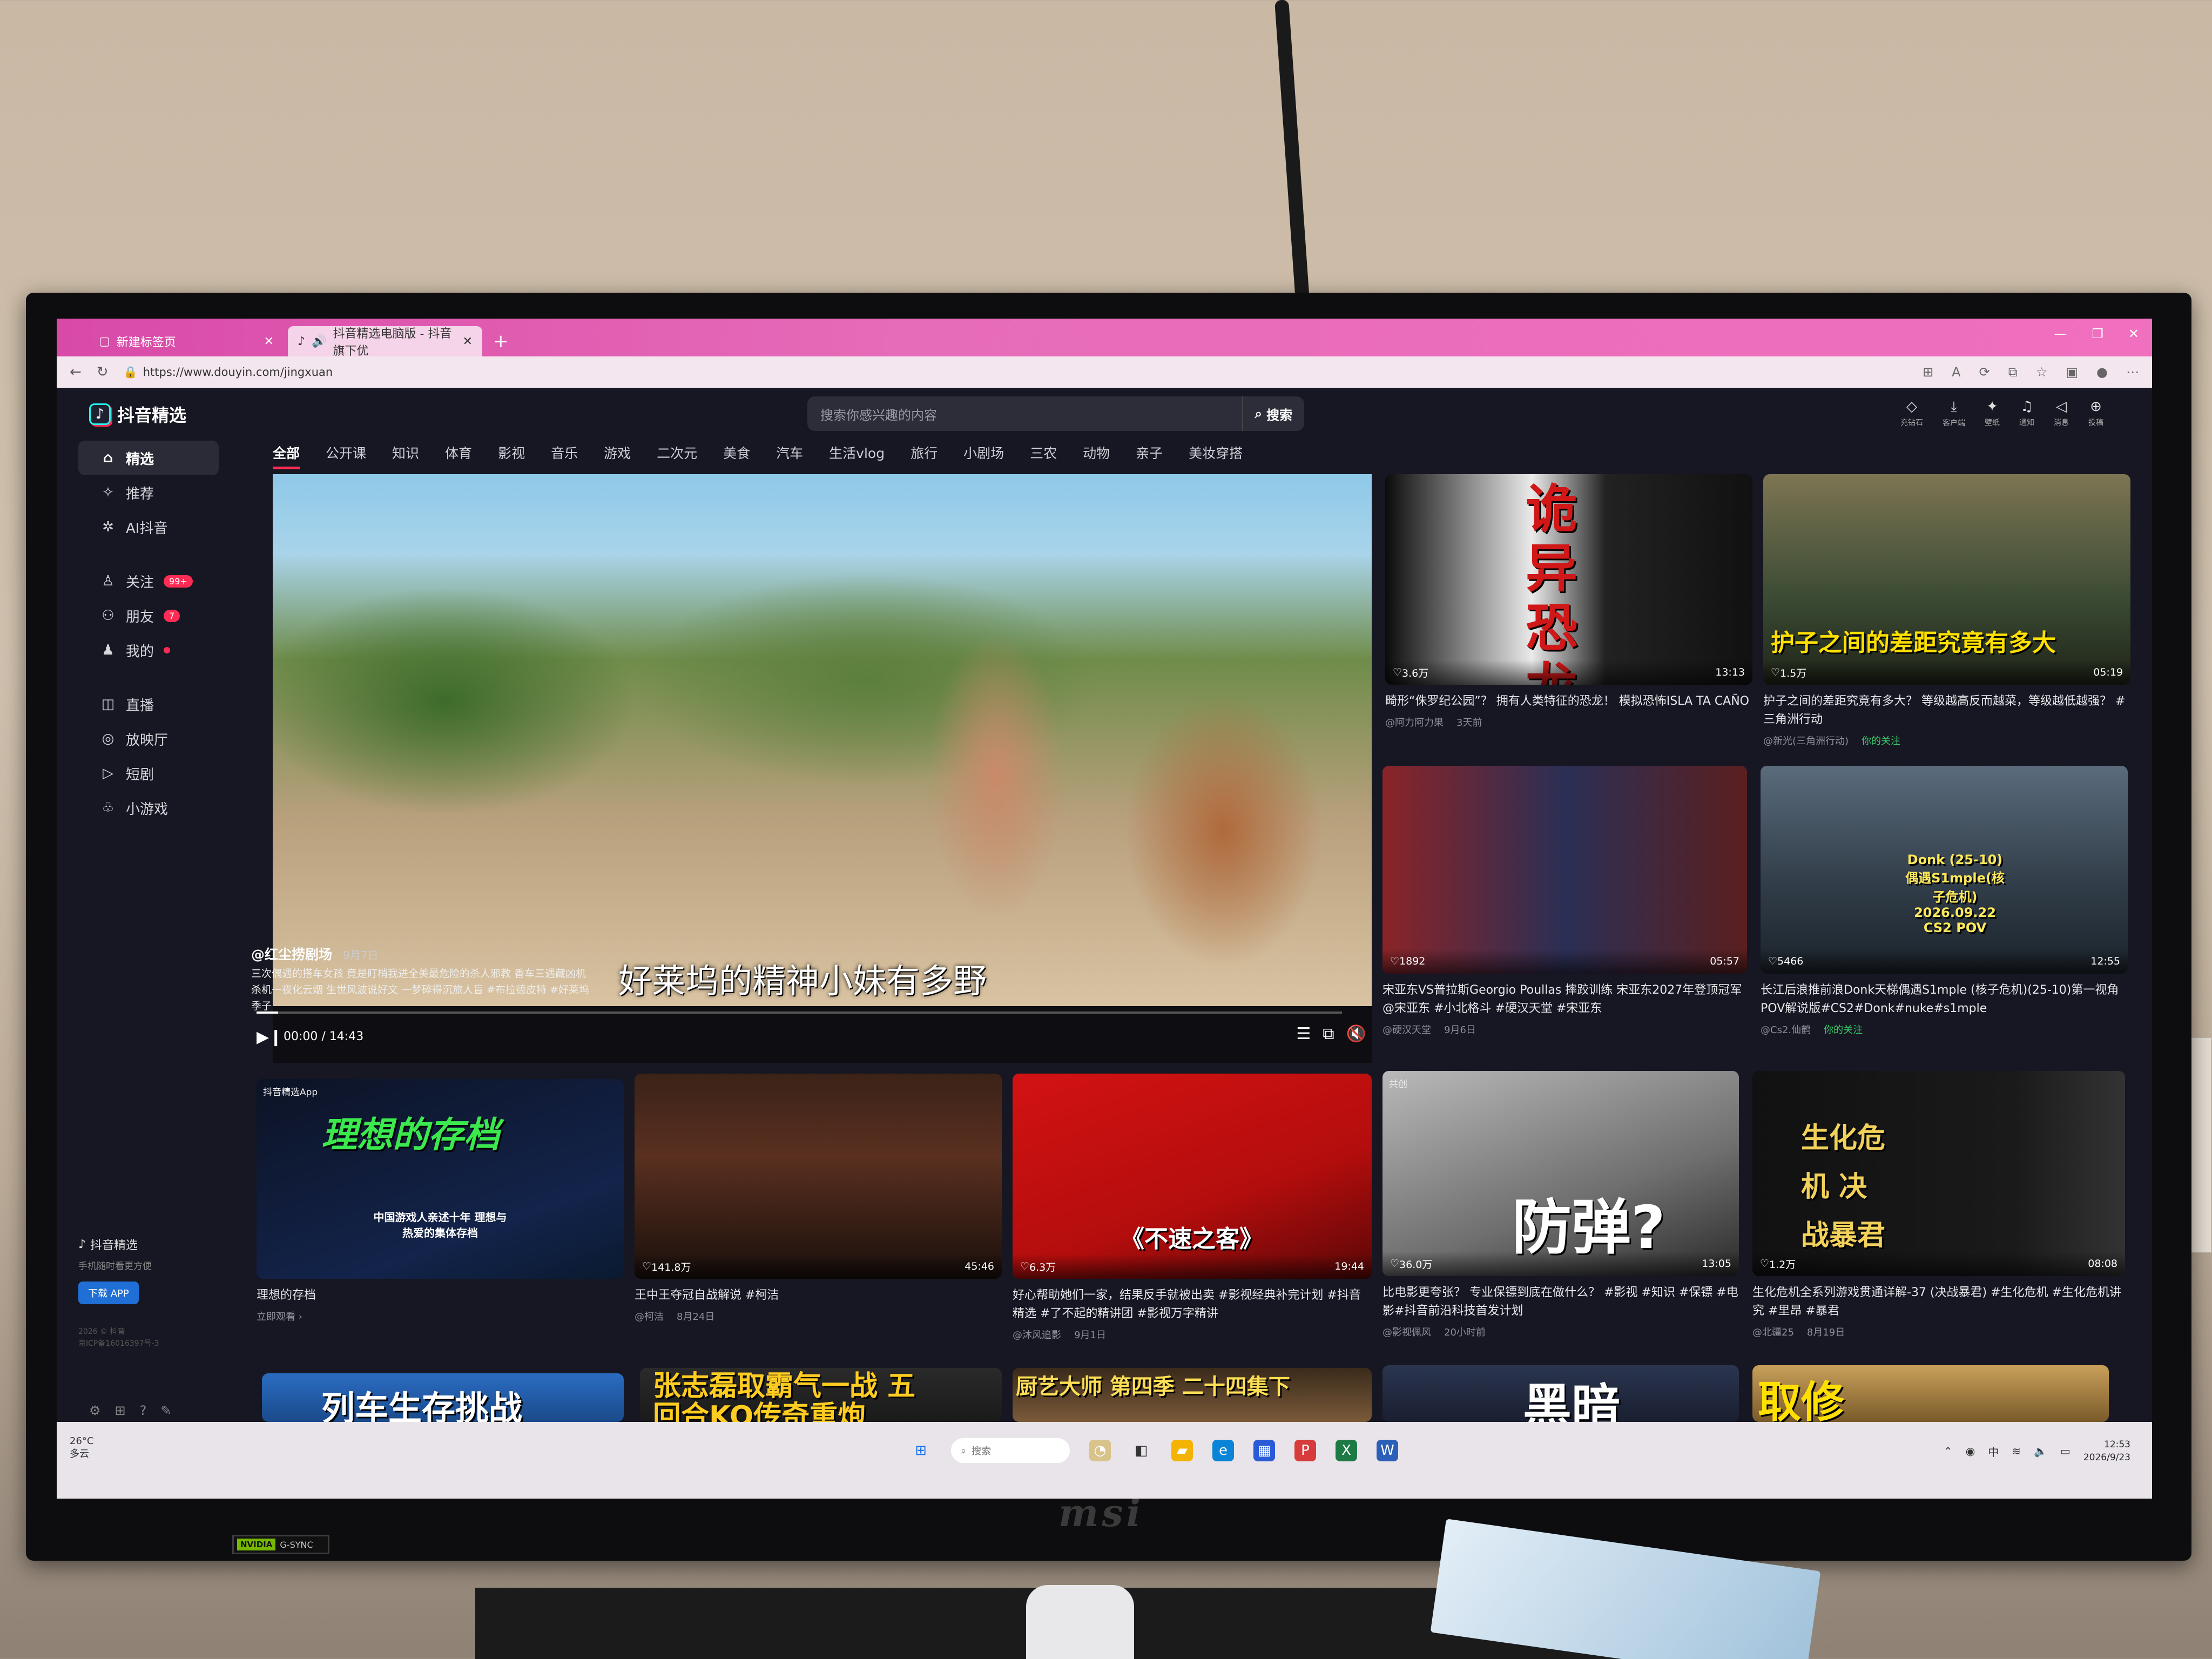 Image resolution: width=2212 pixels, height=1659 pixels. I want to click on recharge-button: ◇ 充钻石, so click(1911, 413).